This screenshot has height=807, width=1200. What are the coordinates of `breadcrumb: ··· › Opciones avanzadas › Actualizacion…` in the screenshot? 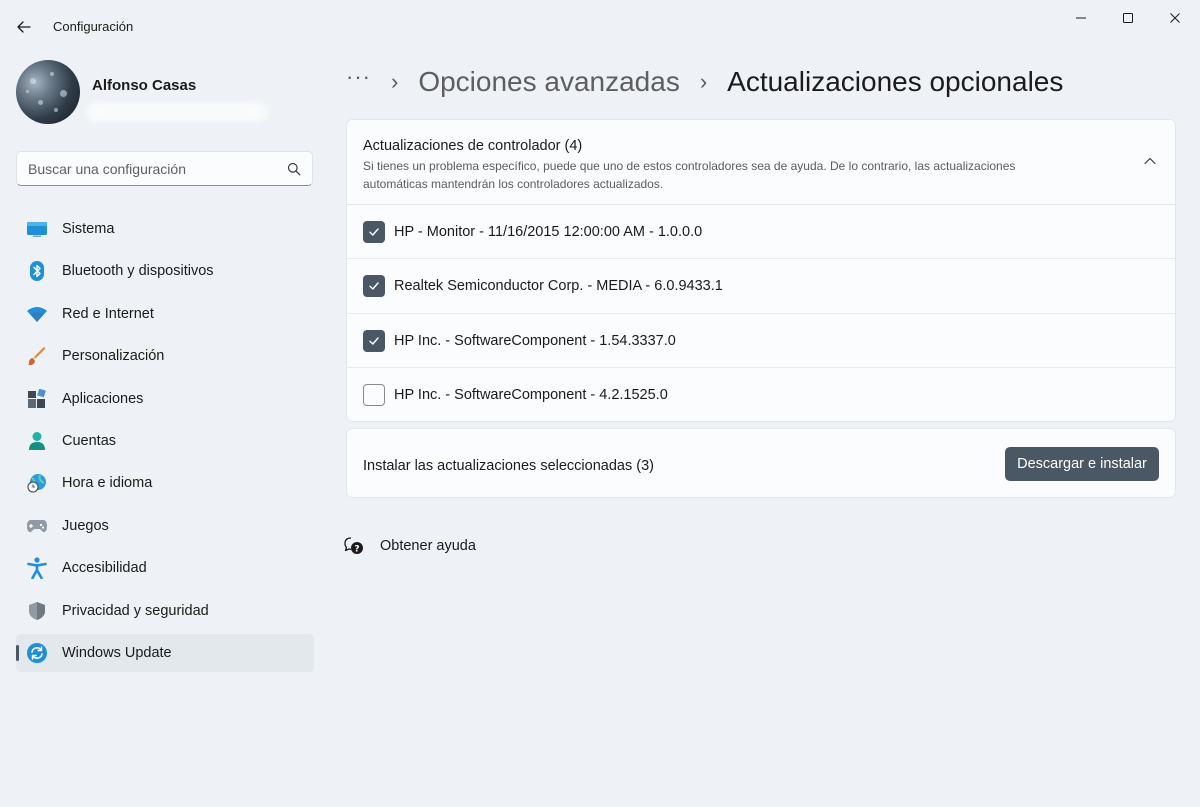 It's located at (704, 82).